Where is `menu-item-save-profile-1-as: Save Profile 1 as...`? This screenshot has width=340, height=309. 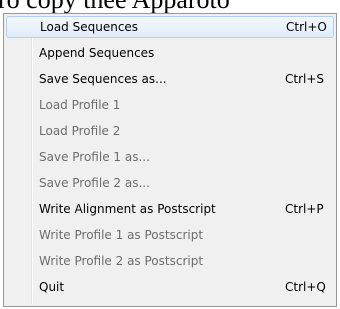 menu-item-save-profile-1-as: Save Profile 1 as... is located at coordinates (170, 157).